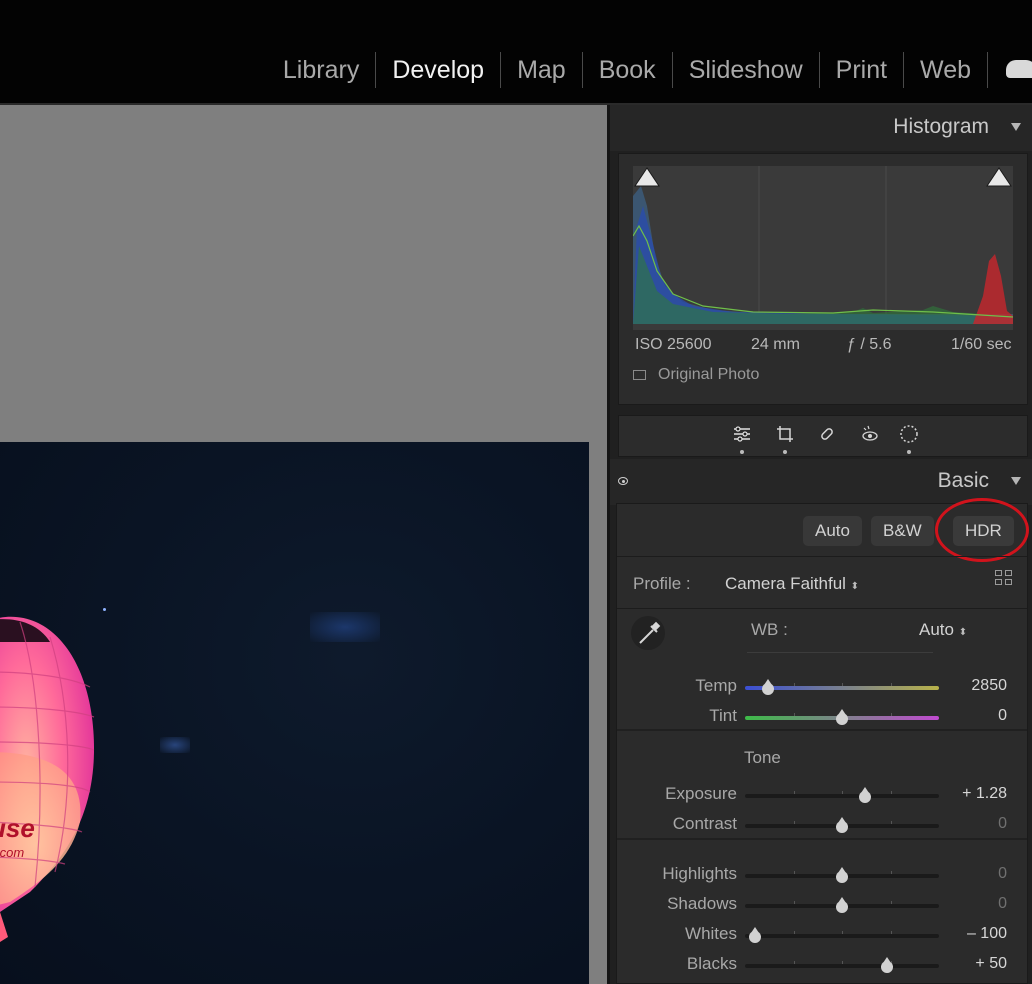  What do you see at coordinates (742, 434) in the screenshot?
I see `sliders-icon` at bounding box center [742, 434].